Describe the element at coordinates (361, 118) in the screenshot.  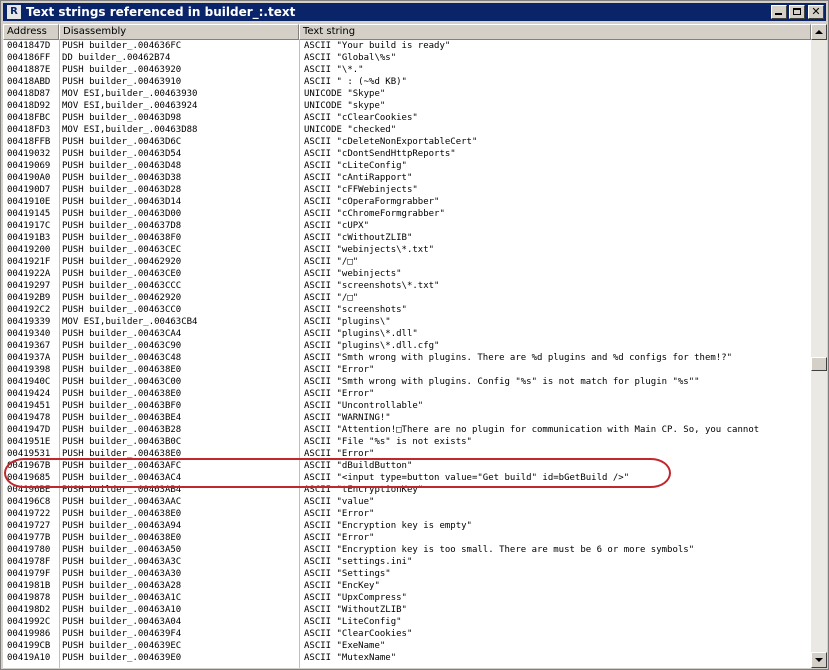
I see `text-string-cell: ASCII "cClearCookies"` at that location.